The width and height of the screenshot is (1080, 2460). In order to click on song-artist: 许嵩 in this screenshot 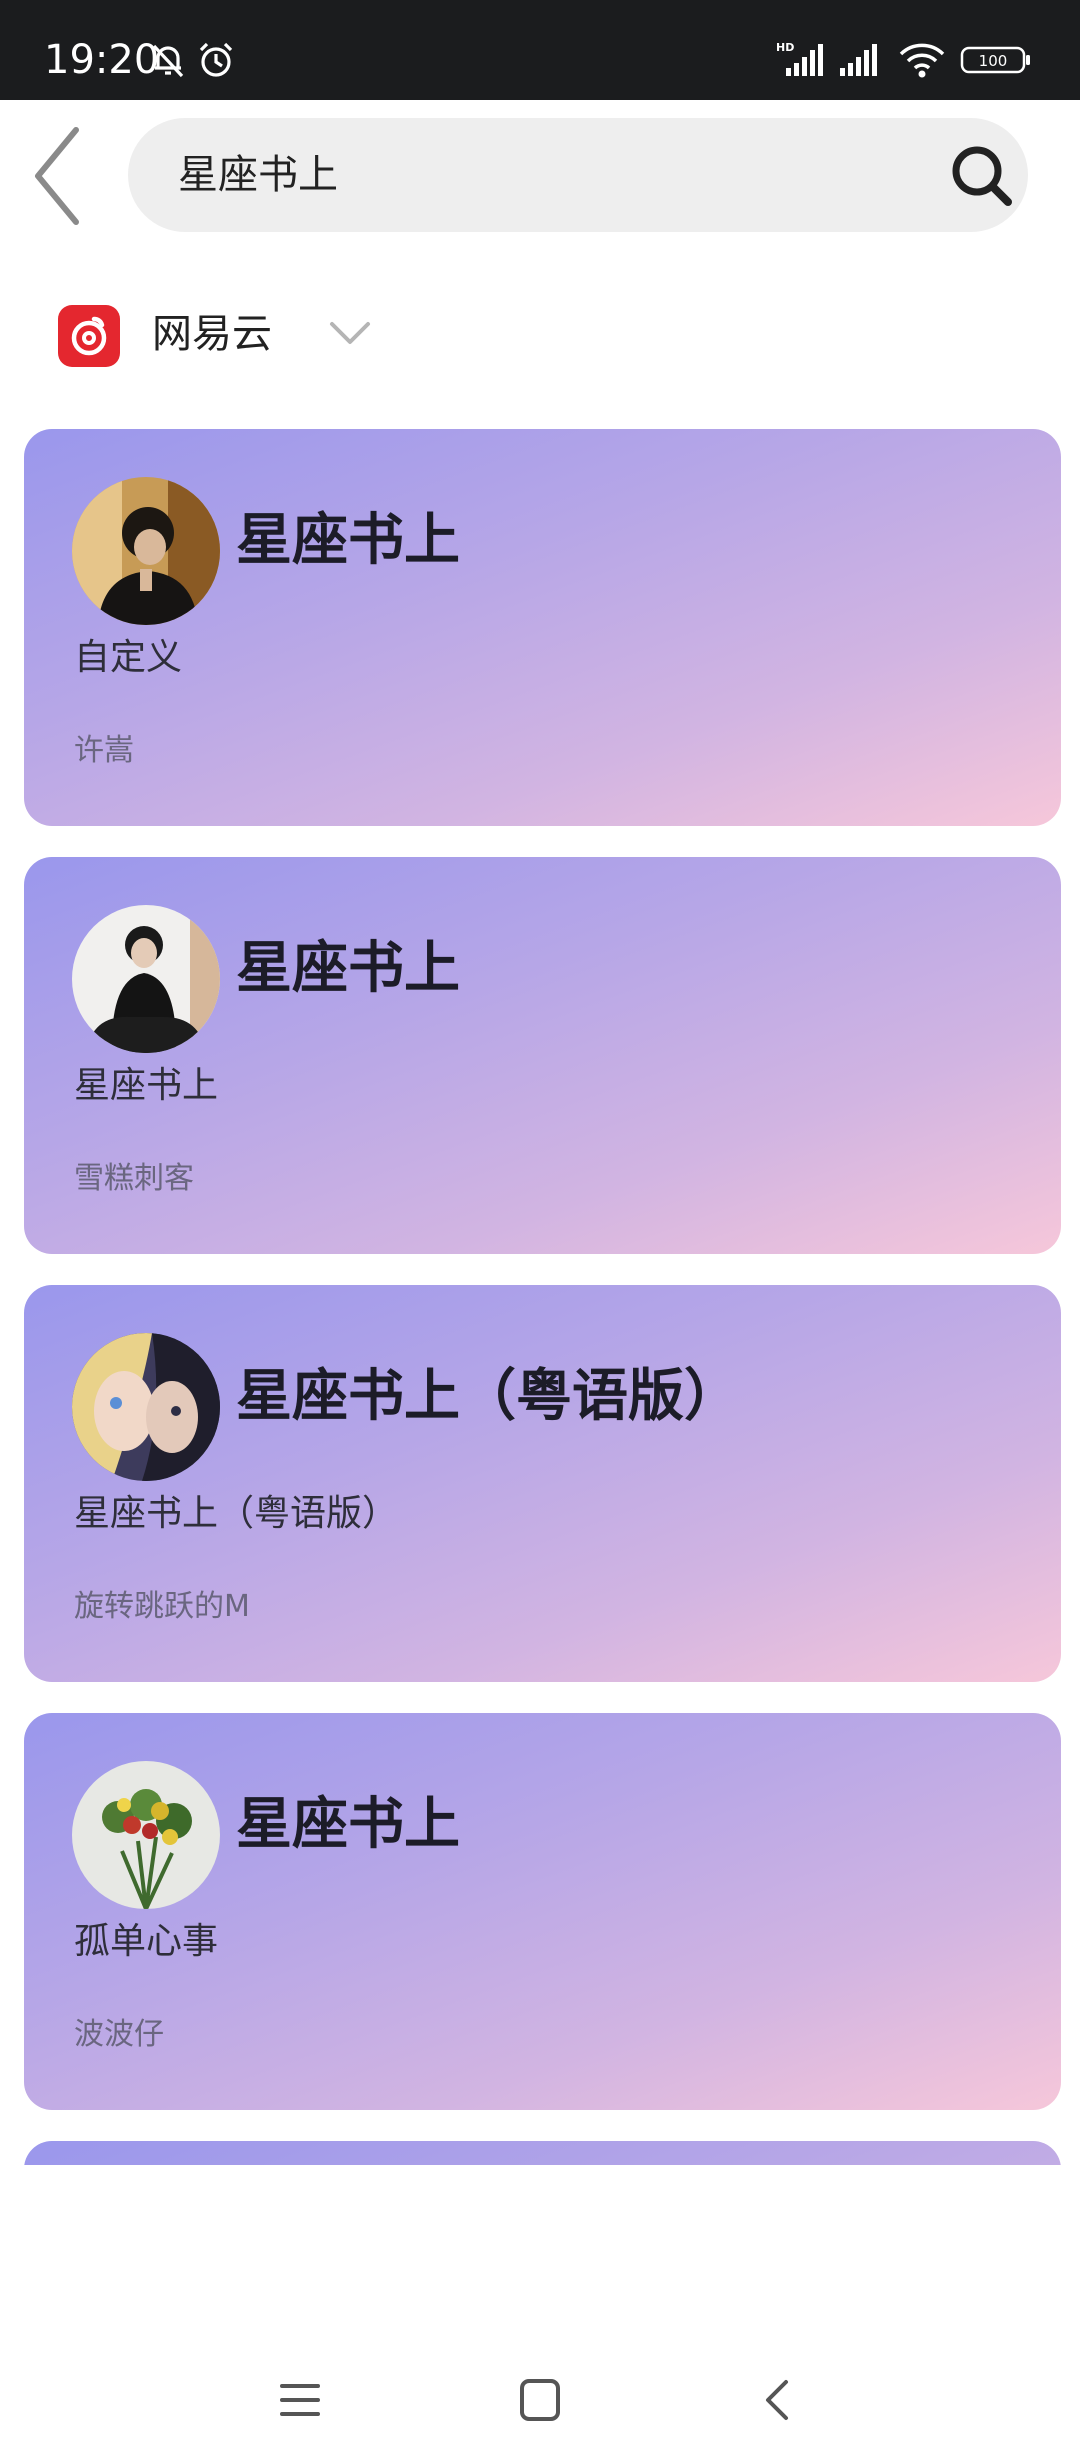, I will do `click(104, 750)`.